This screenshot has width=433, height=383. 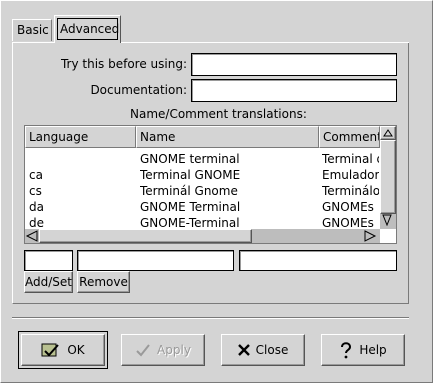 I want to click on remove-button: Remove, so click(x=103, y=282).